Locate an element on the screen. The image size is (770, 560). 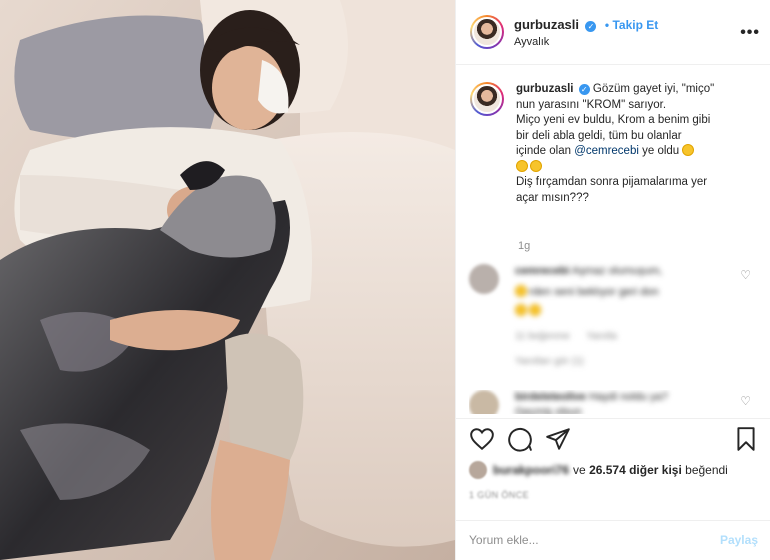
post-comment-button: Paylaş is located at coordinates (739, 540).